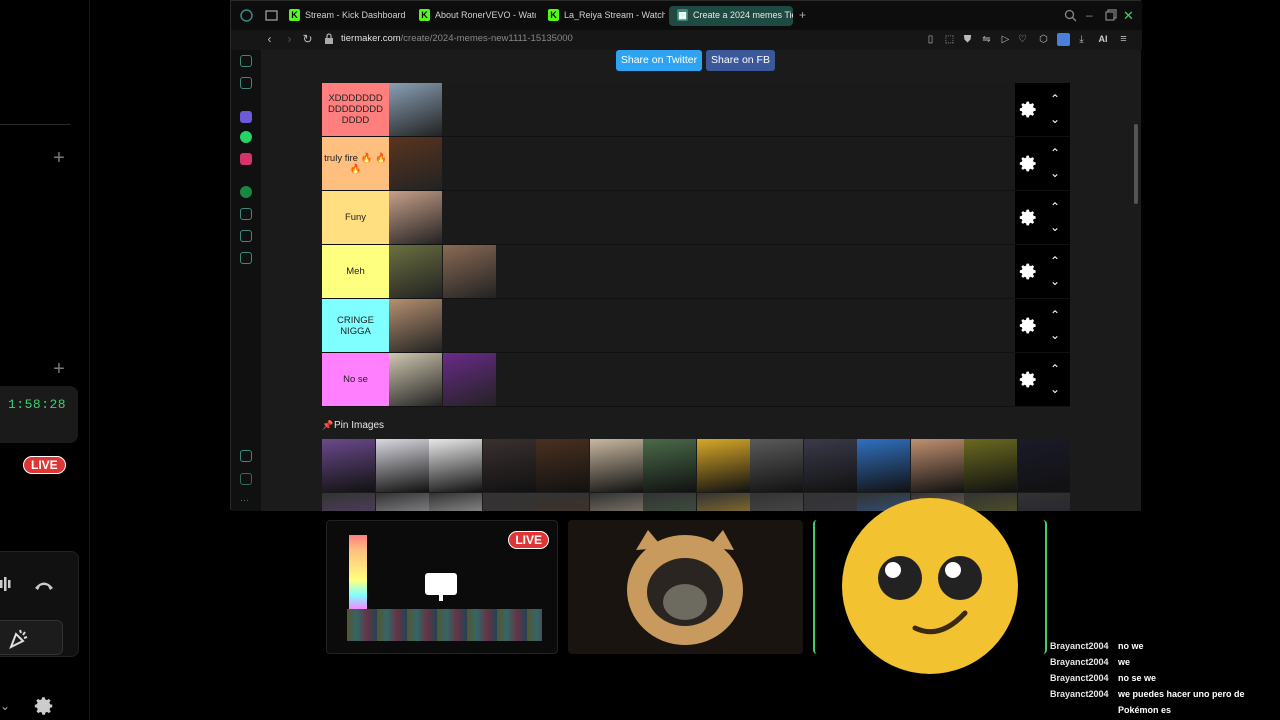 This screenshot has height=720, width=1280. Describe the element at coordinates (1070, 15) in the screenshot. I see `search-icon` at that location.